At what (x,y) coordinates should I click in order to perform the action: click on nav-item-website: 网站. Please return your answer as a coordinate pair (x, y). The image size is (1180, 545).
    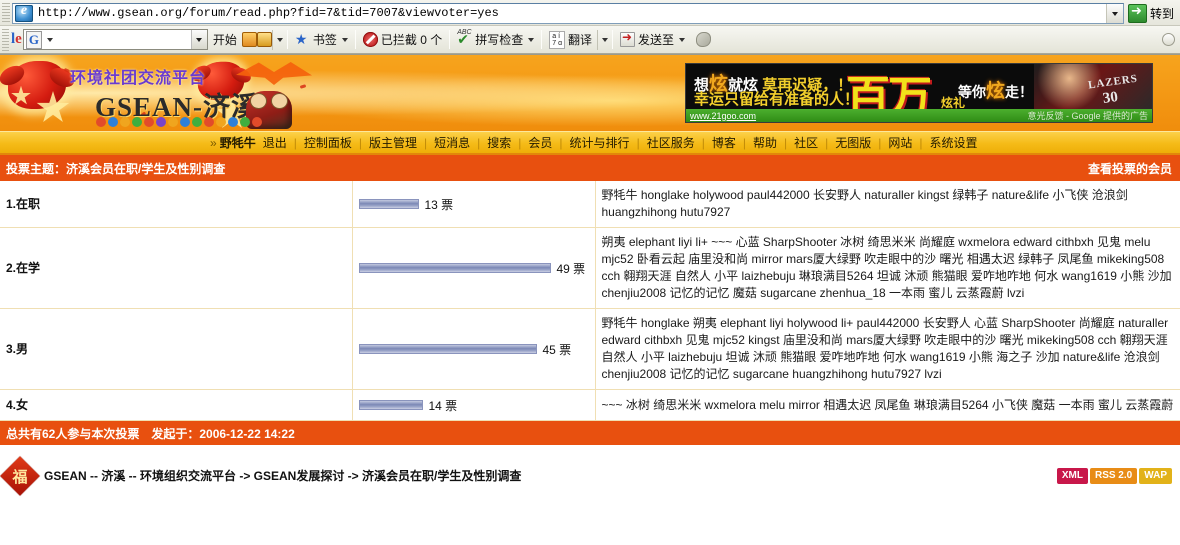
    Looking at the image, I should click on (900, 142).